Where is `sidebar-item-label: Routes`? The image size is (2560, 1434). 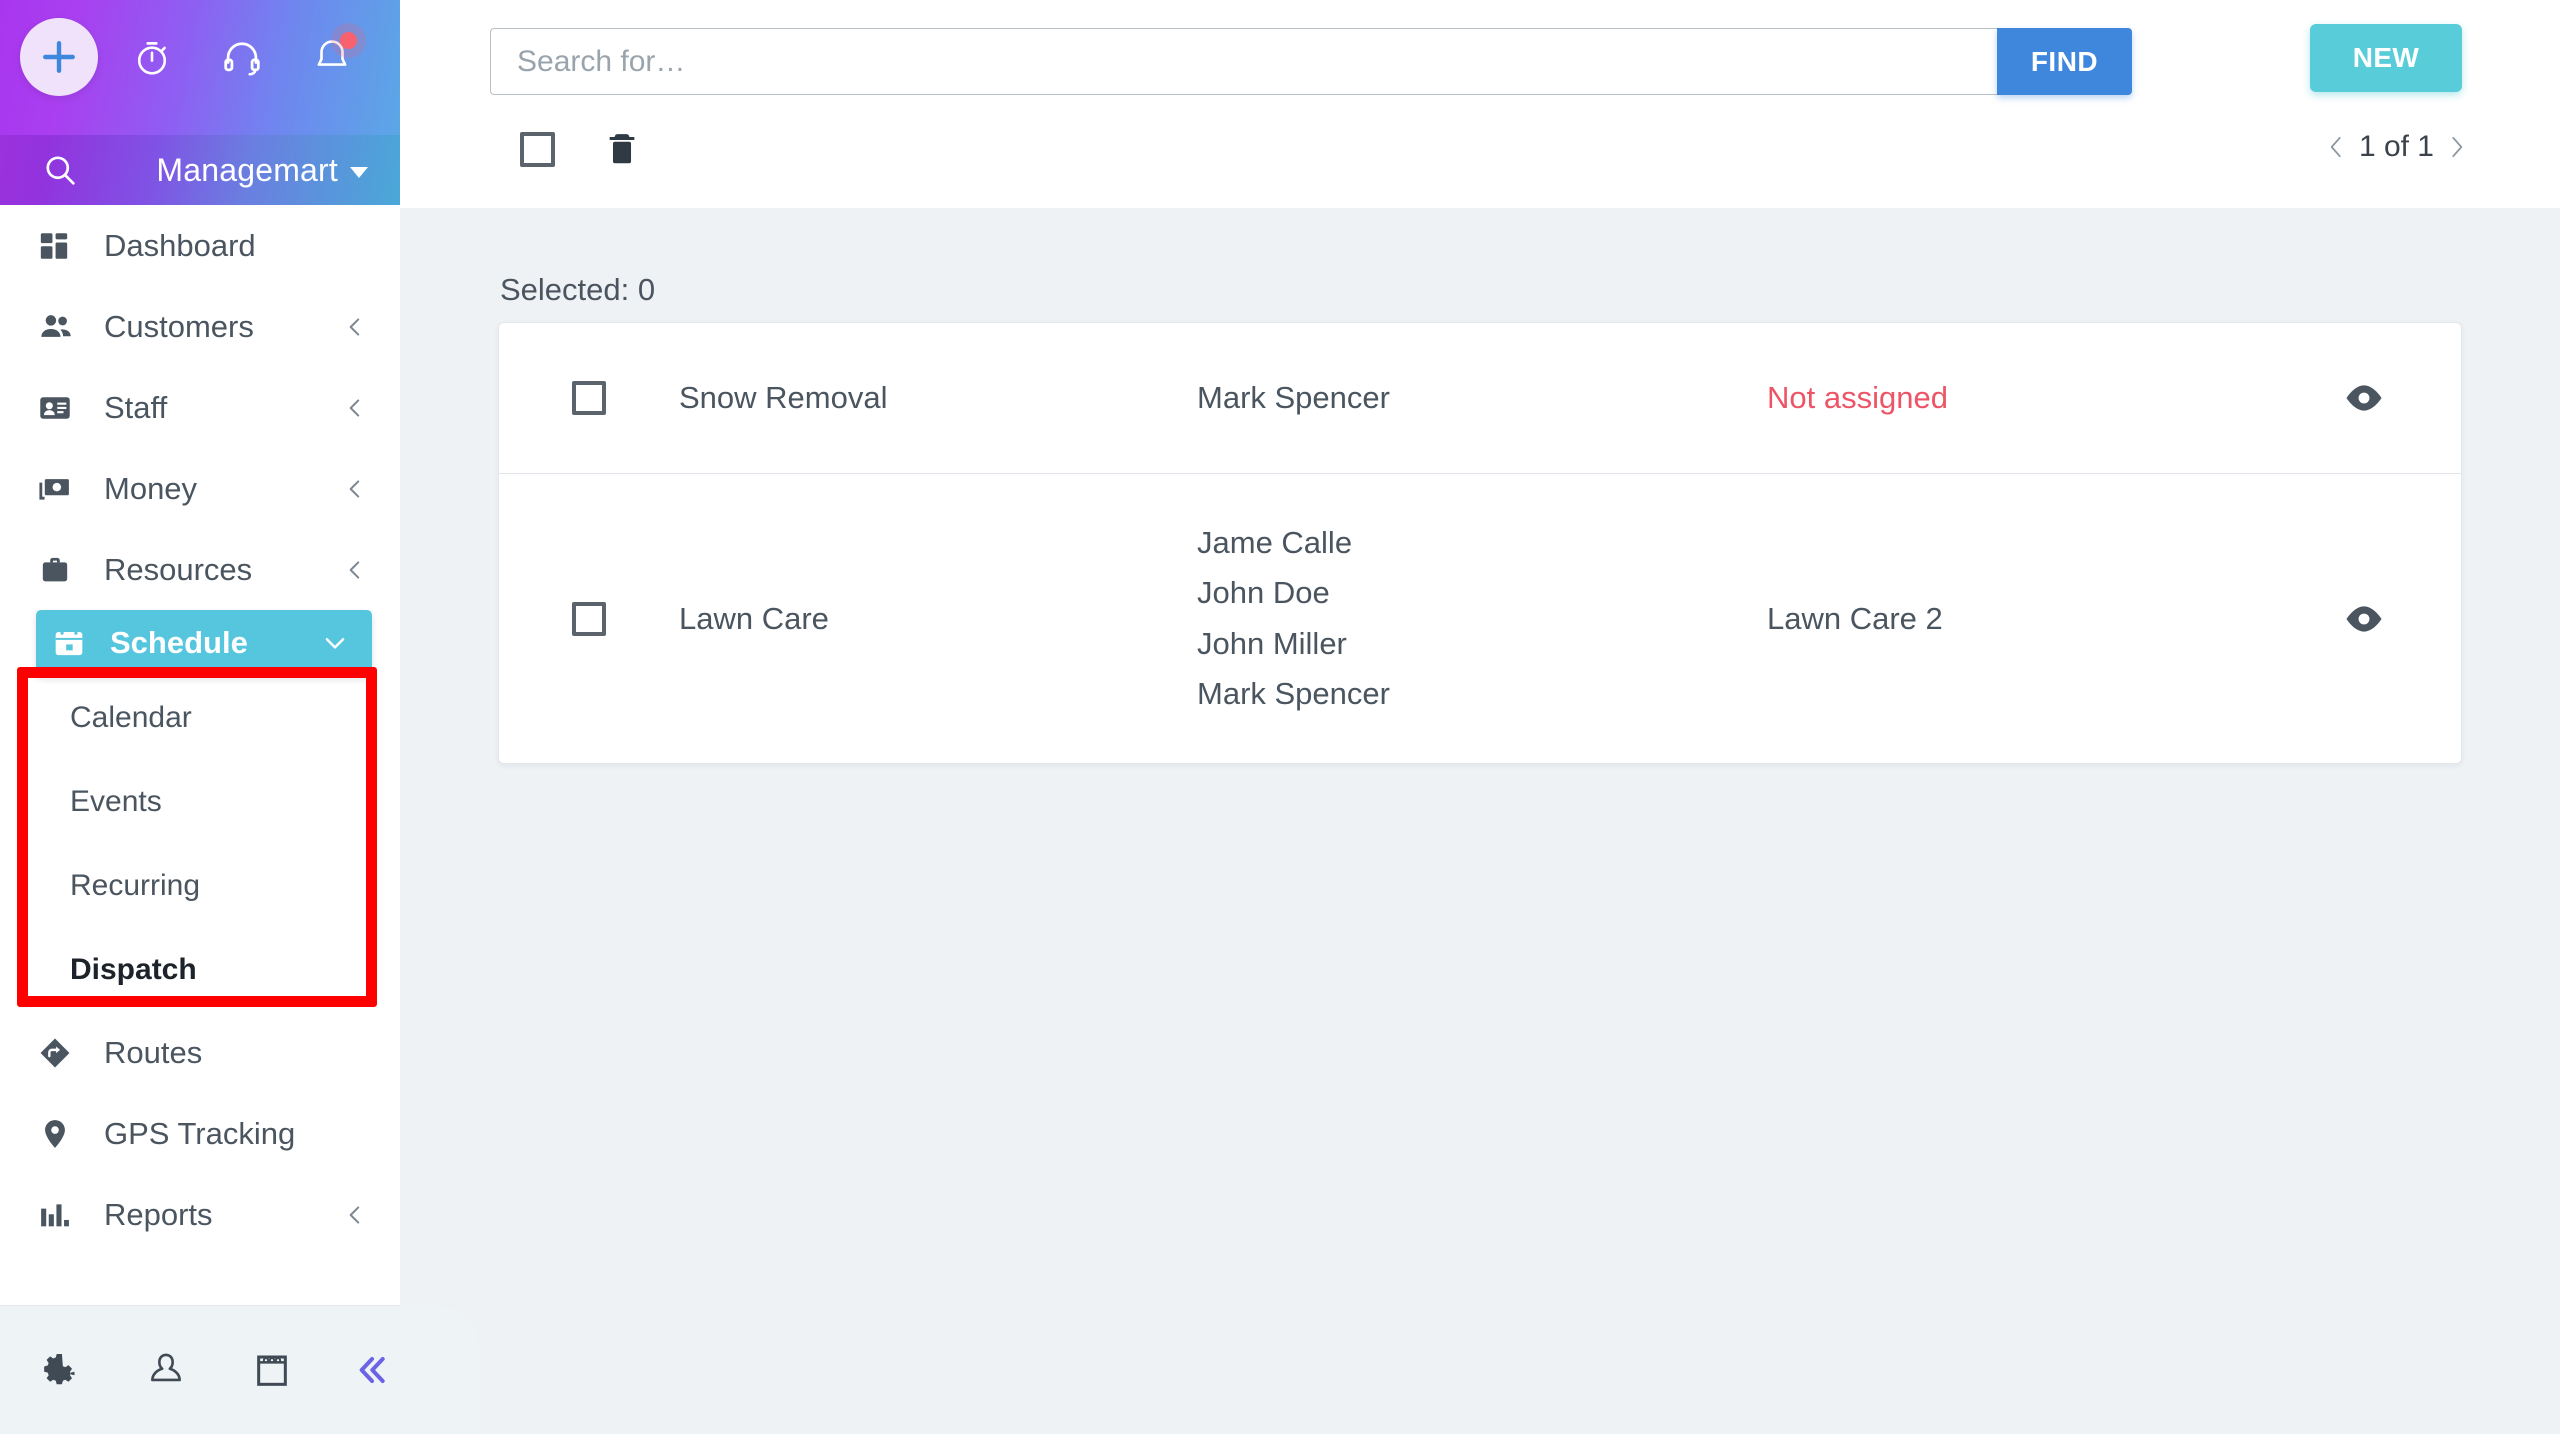
sidebar-item-label: Routes is located at coordinates (153, 1052).